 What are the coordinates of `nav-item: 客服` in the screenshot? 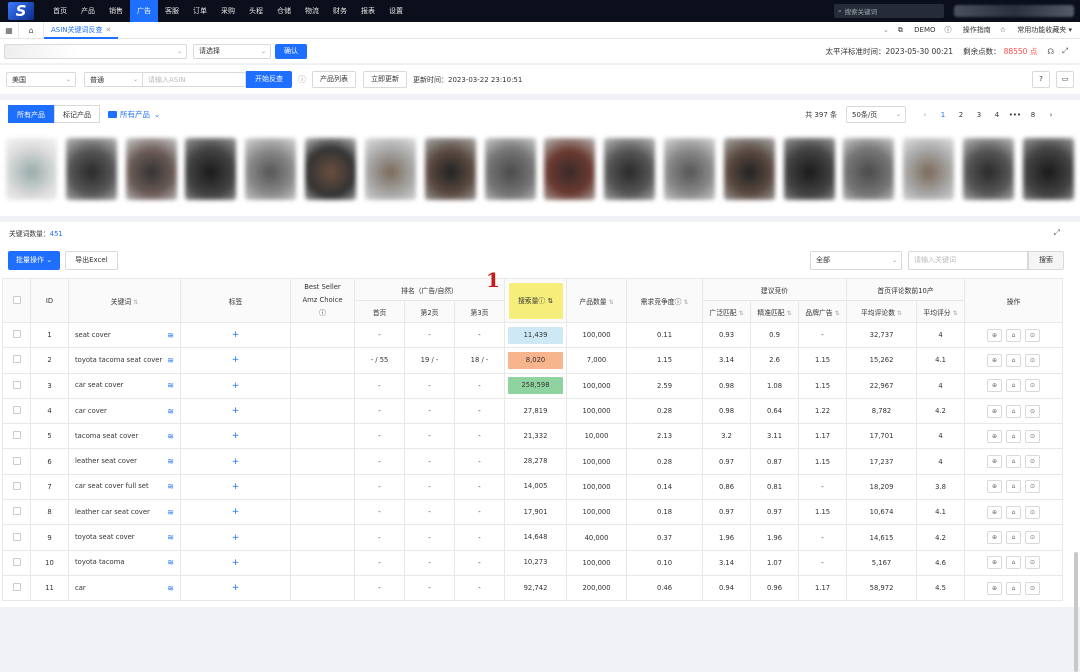 It's located at (172, 11).